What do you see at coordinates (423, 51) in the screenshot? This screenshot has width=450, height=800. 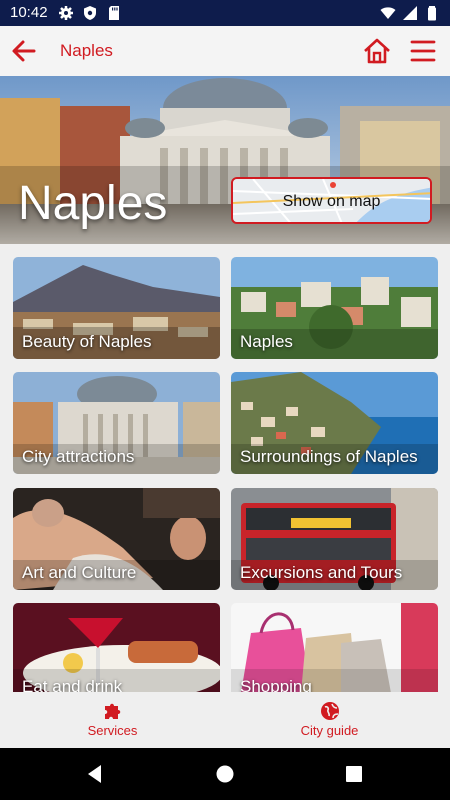 I see `hamburger-icon` at bounding box center [423, 51].